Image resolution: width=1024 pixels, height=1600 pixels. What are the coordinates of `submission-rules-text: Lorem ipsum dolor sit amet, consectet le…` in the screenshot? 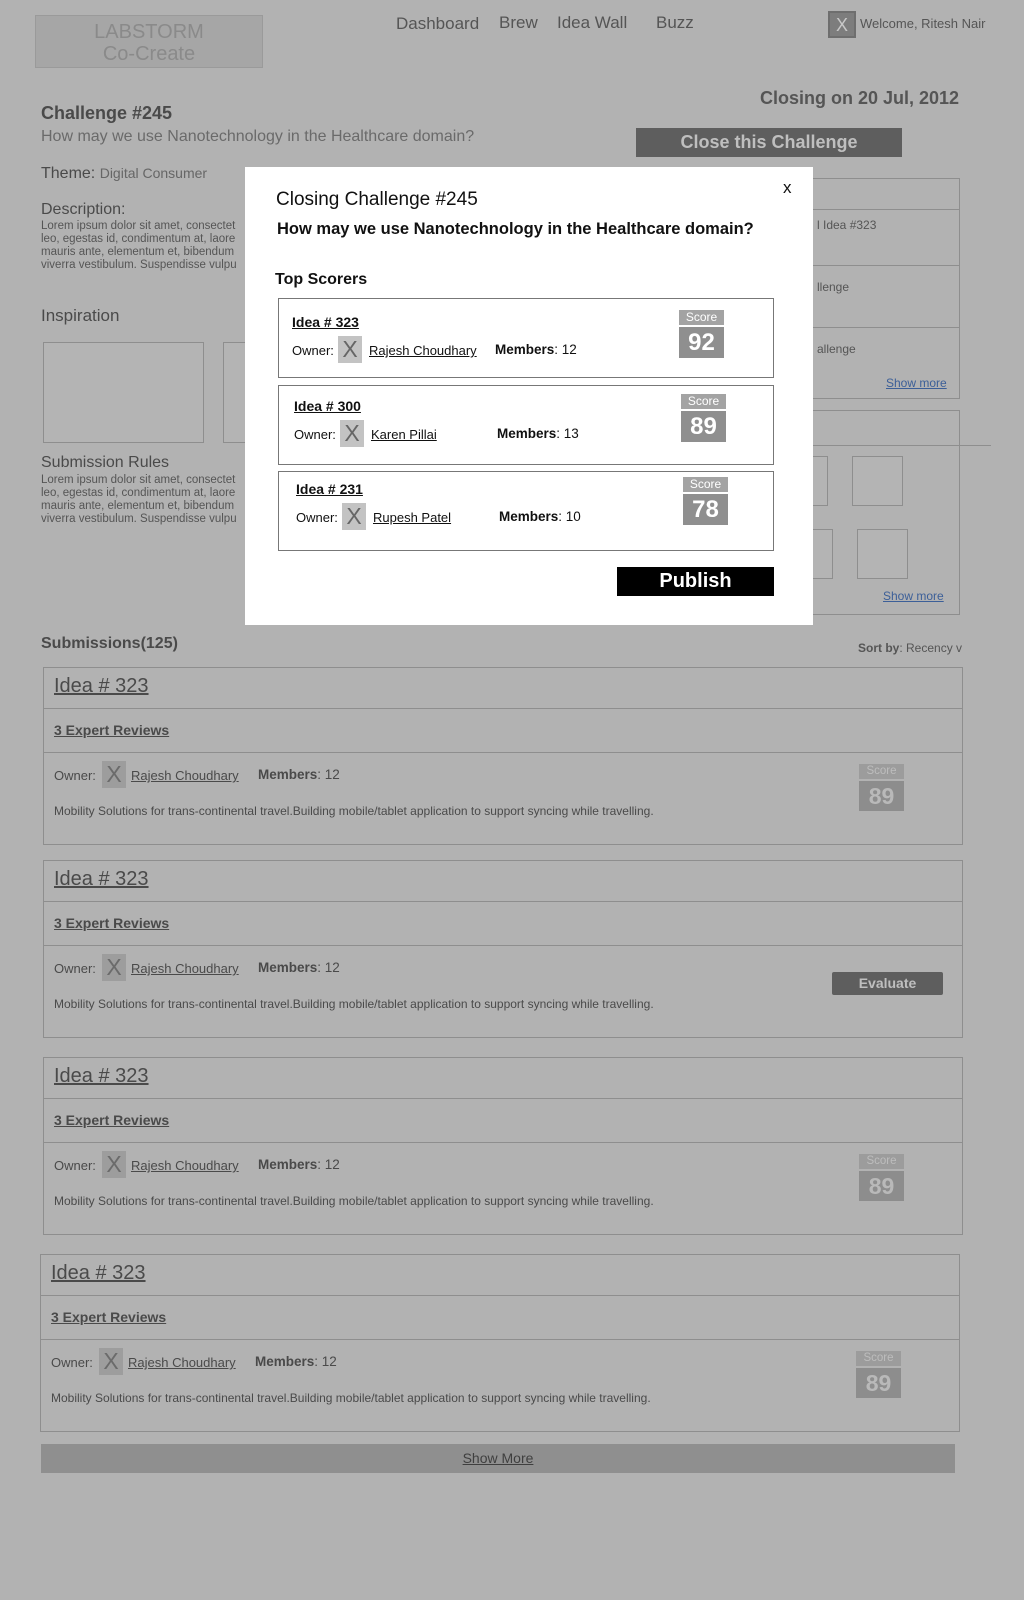 It's located at (139, 499).